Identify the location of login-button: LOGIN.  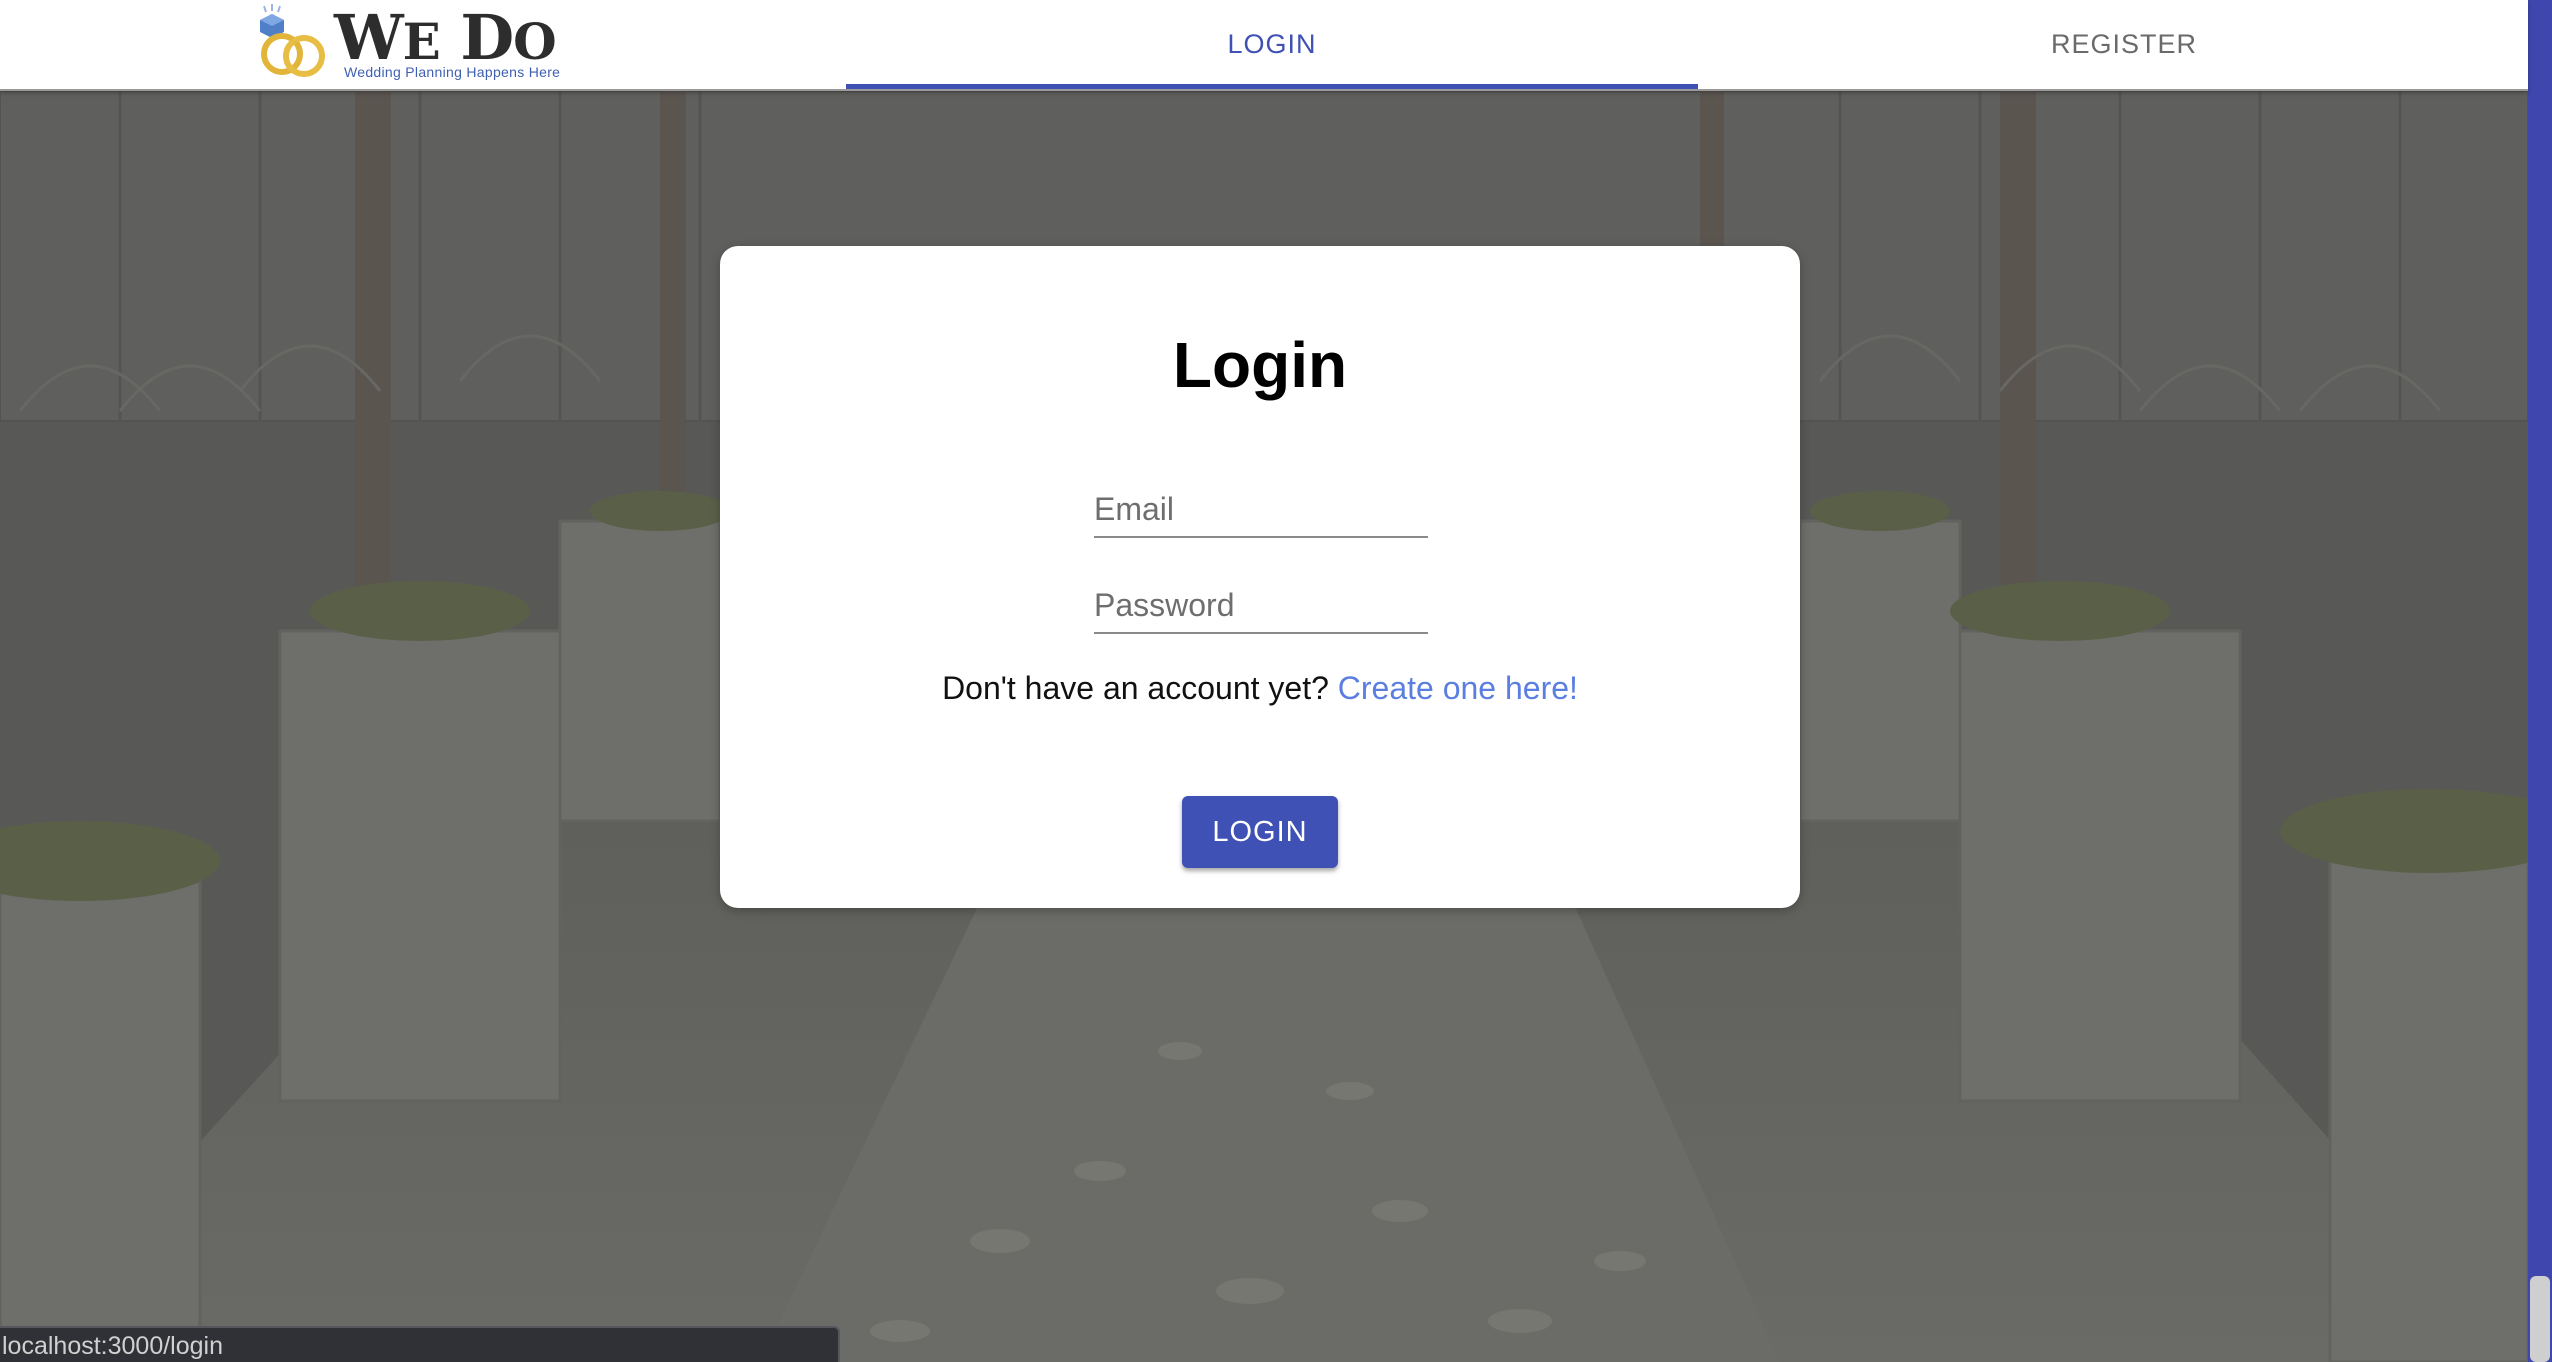
(1260, 832).